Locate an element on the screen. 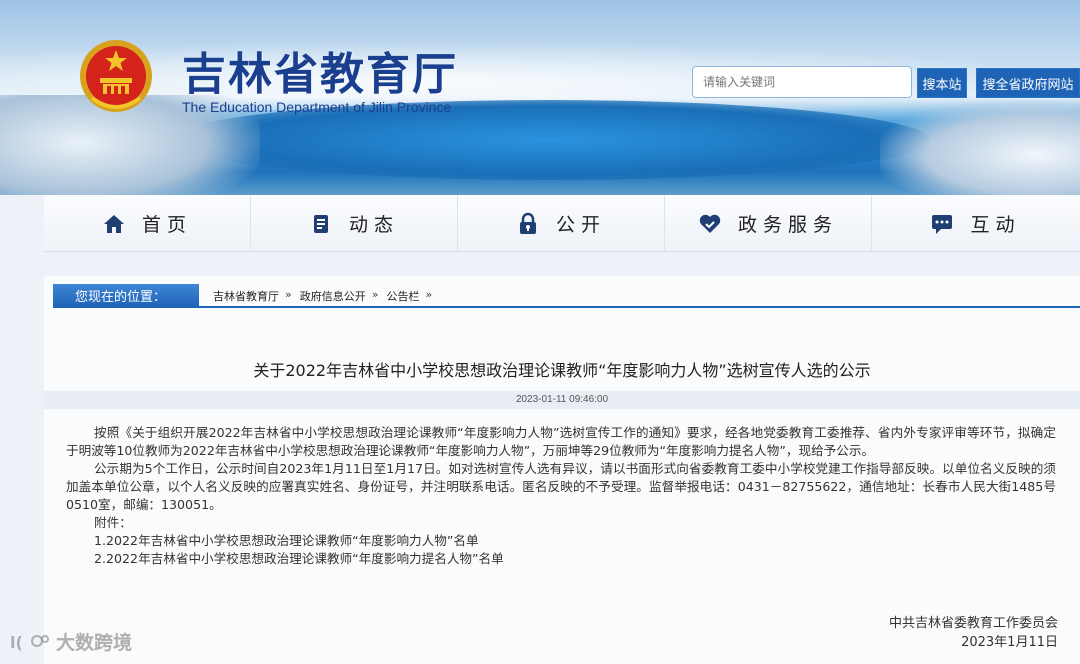  banner-snow-right is located at coordinates (980, 147).